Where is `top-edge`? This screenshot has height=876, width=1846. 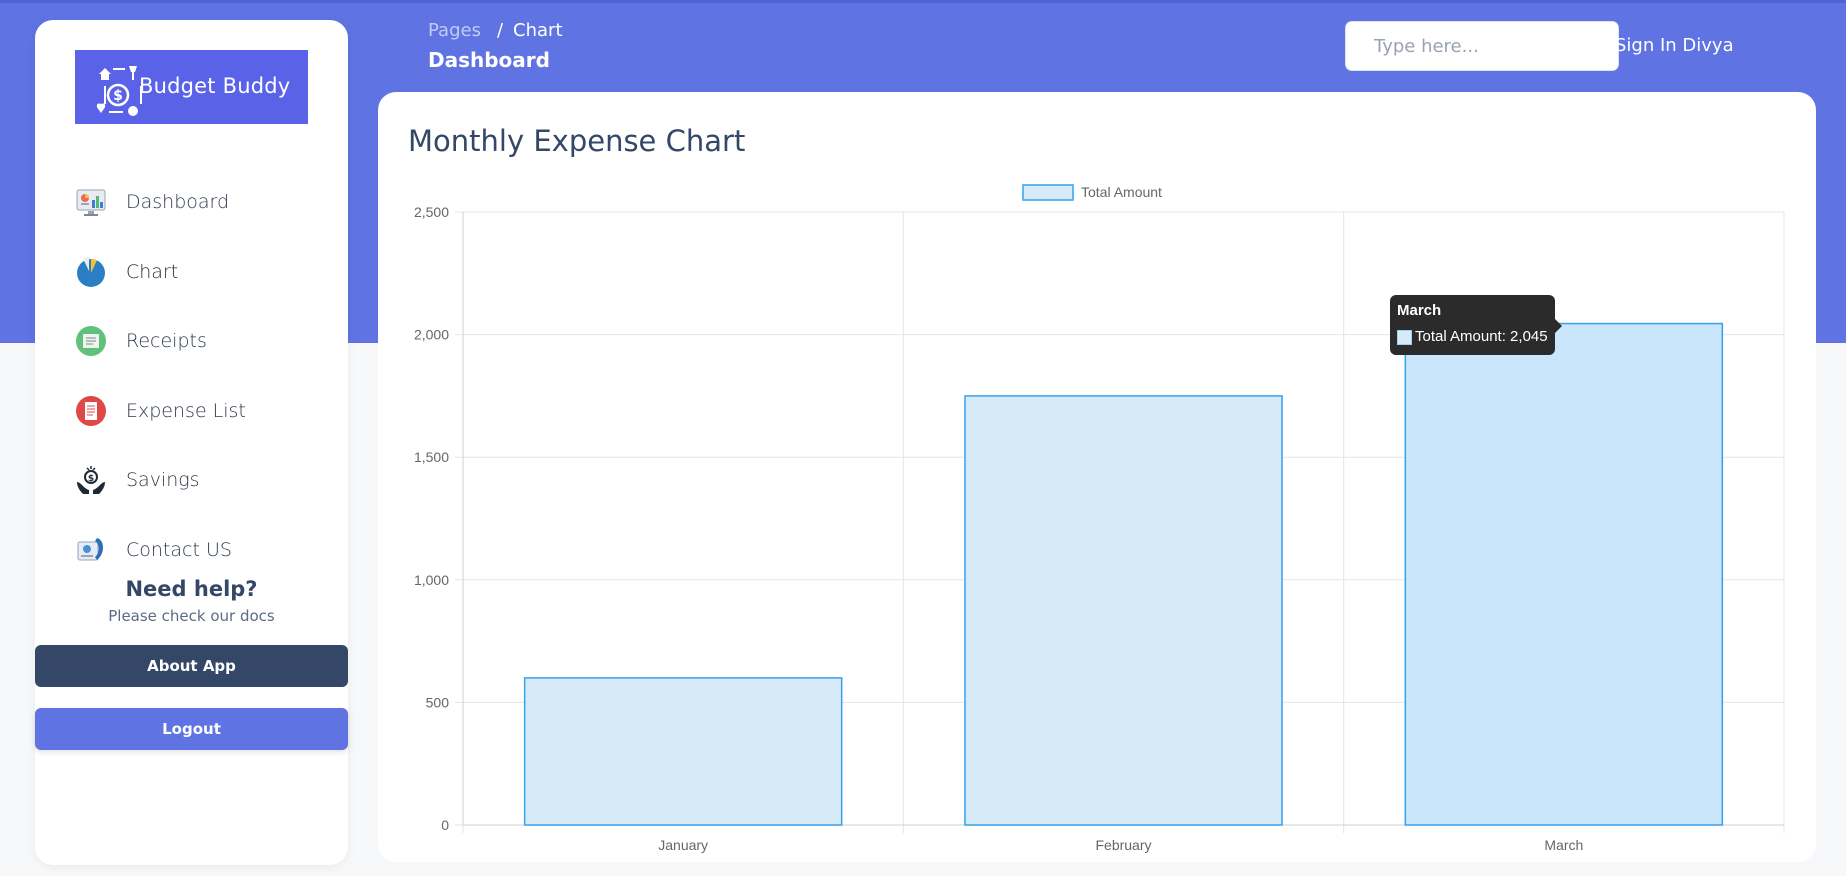 top-edge is located at coordinates (923, 1).